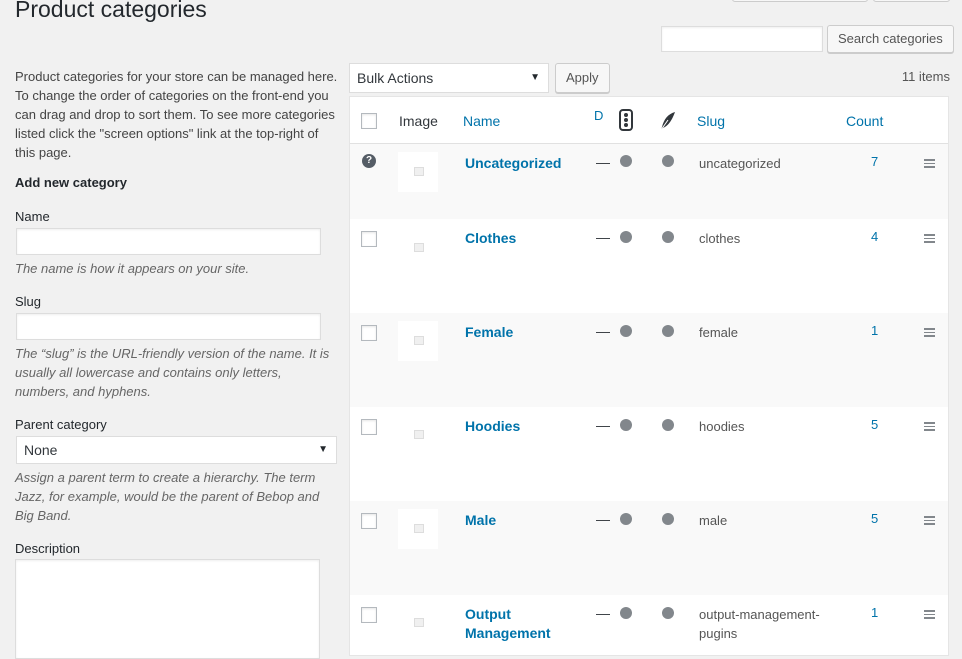 The width and height of the screenshot is (962, 659). I want to click on category-slug: male, so click(713, 520).